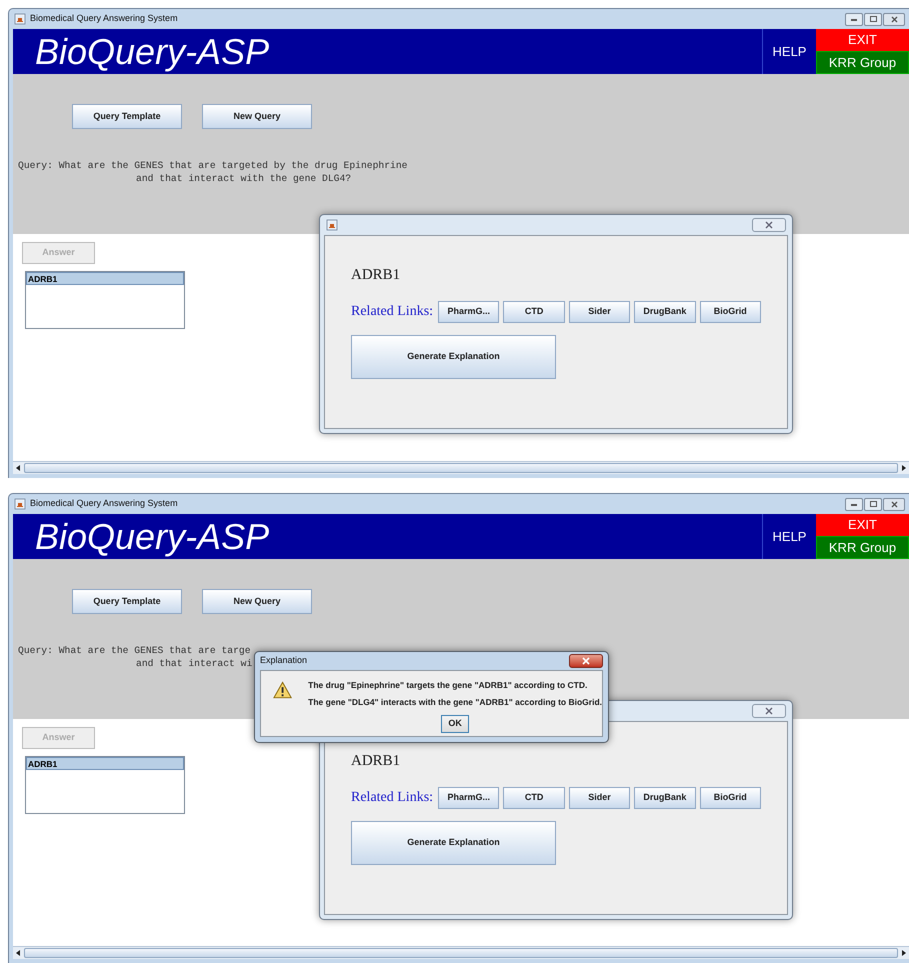  What do you see at coordinates (448, 685) in the screenshot?
I see `explanation-text: The drug "Epinephrine" targets the gene "ADRB1" according to CTD.` at bounding box center [448, 685].